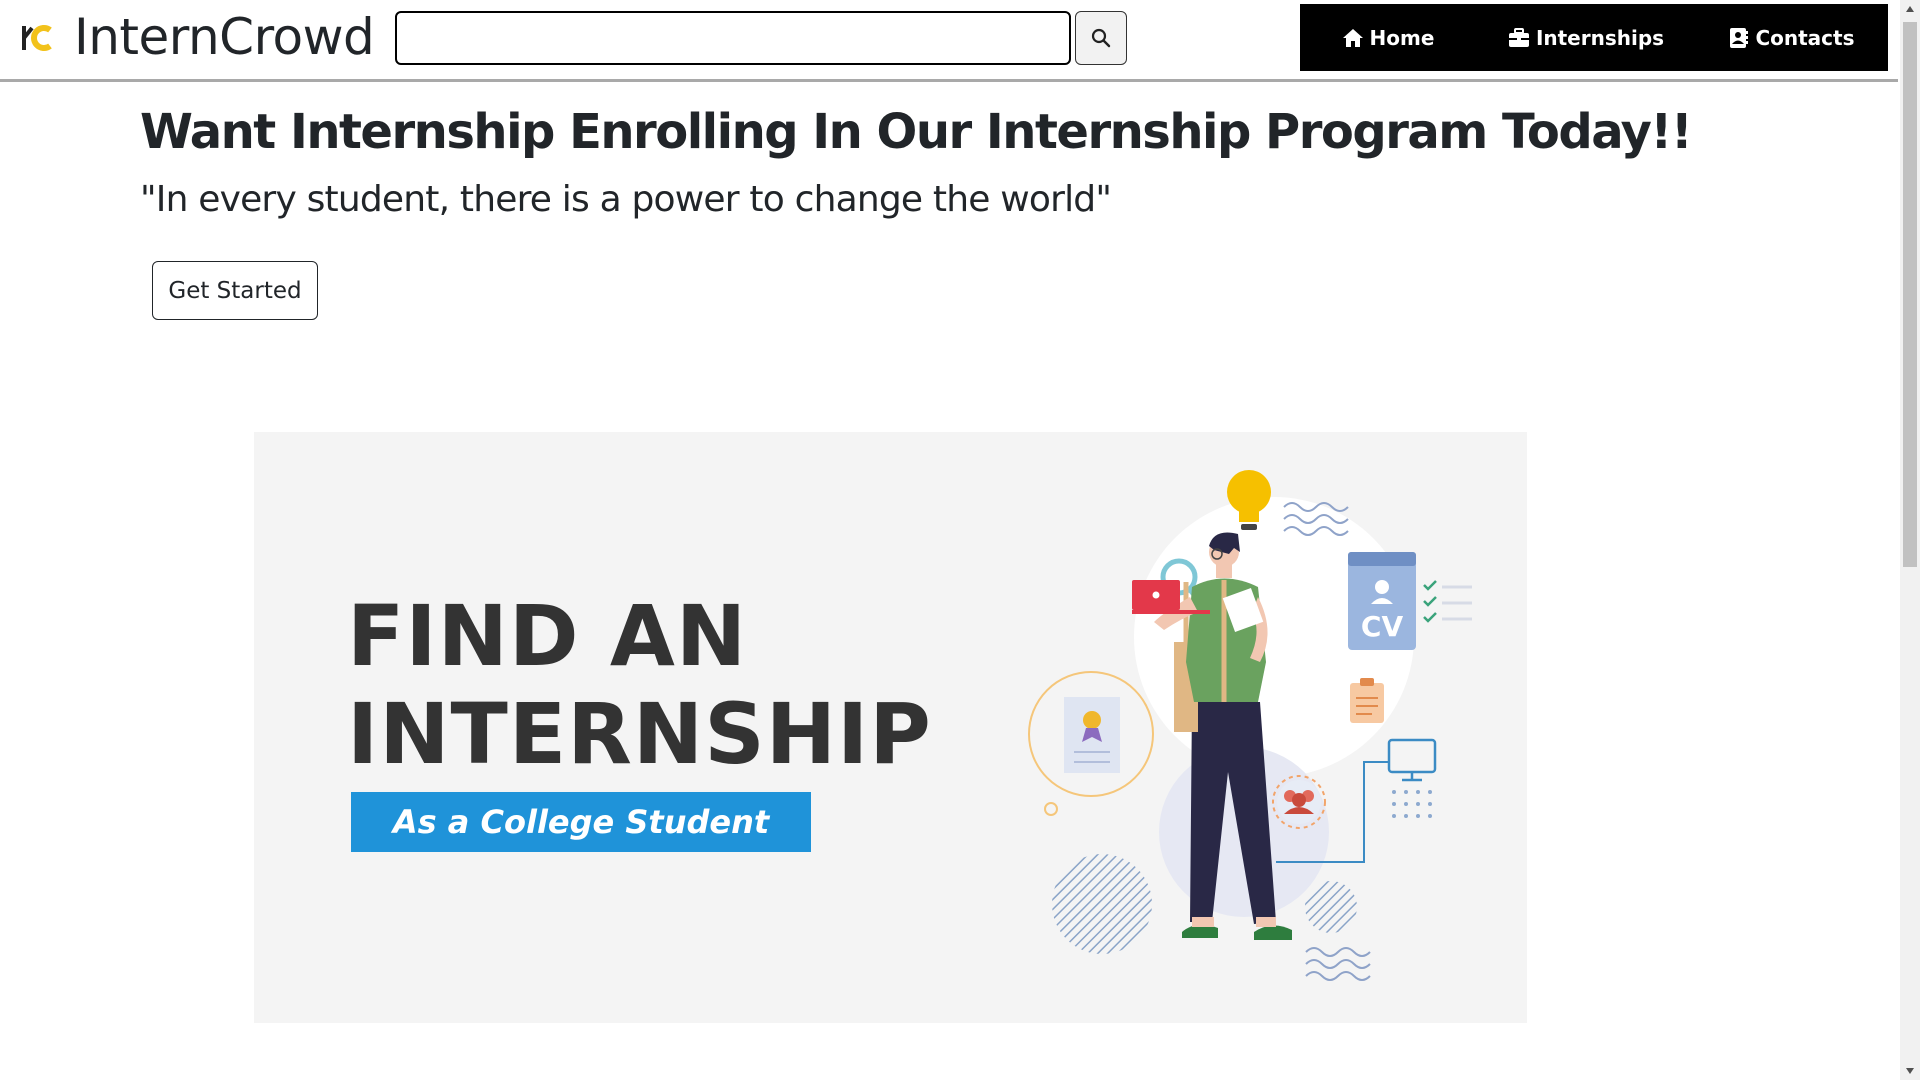 The height and width of the screenshot is (1080, 1920). I want to click on clipboard-icon, so click(1367, 700).